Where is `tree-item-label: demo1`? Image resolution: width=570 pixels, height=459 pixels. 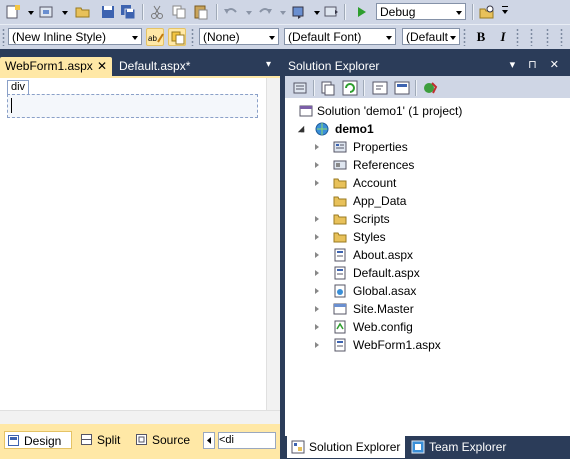 tree-item-label: demo1 is located at coordinates (354, 129).